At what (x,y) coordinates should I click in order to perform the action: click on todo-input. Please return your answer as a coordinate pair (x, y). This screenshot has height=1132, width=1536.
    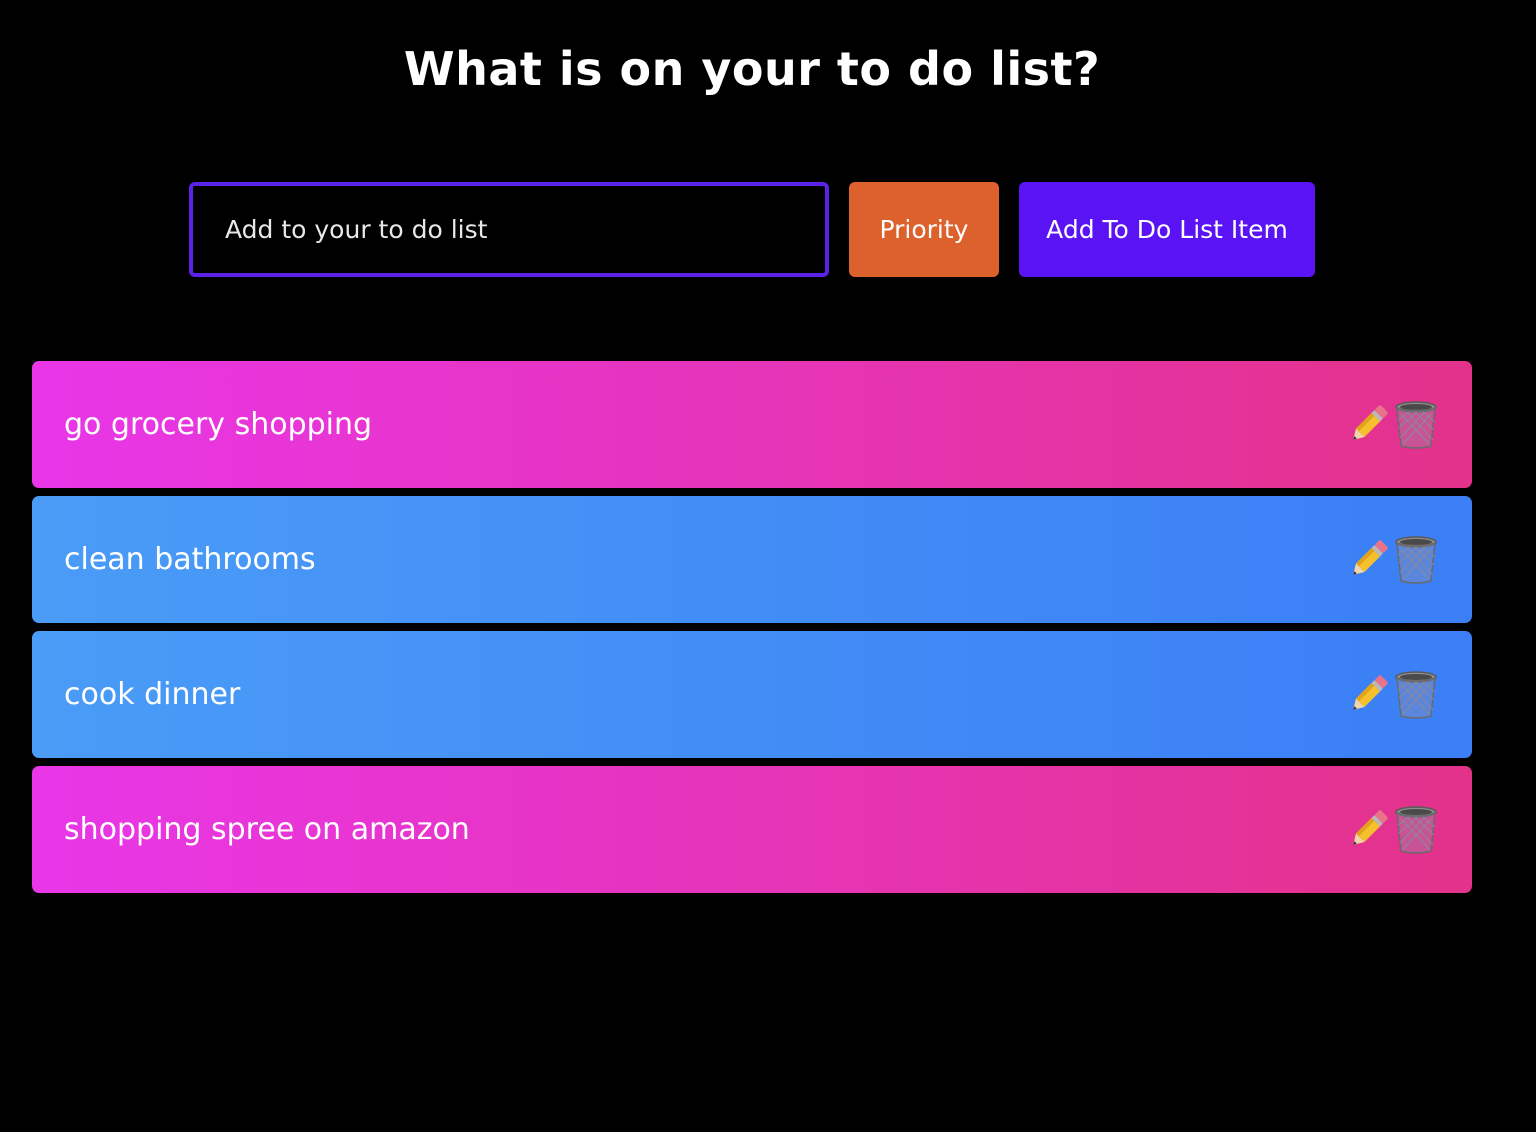
    Looking at the image, I should click on (509, 229).